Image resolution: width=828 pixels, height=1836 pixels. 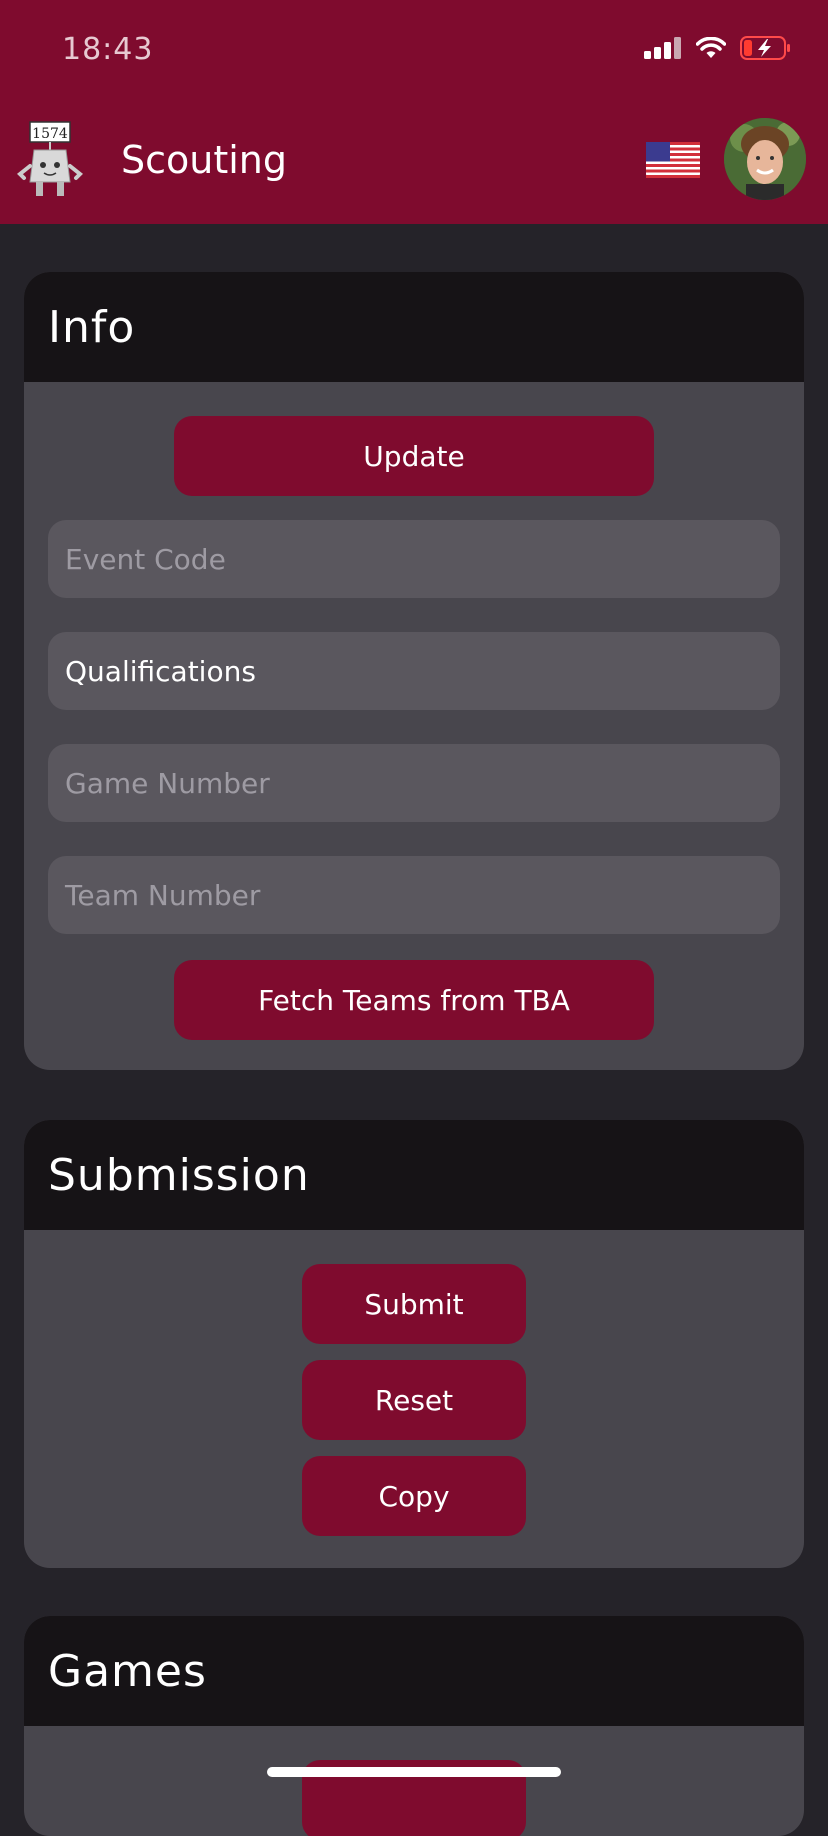 What do you see at coordinates (50, 158) in the screenshot?
I see `team-logo-icon: 1574` at bounding box center [50, 158].